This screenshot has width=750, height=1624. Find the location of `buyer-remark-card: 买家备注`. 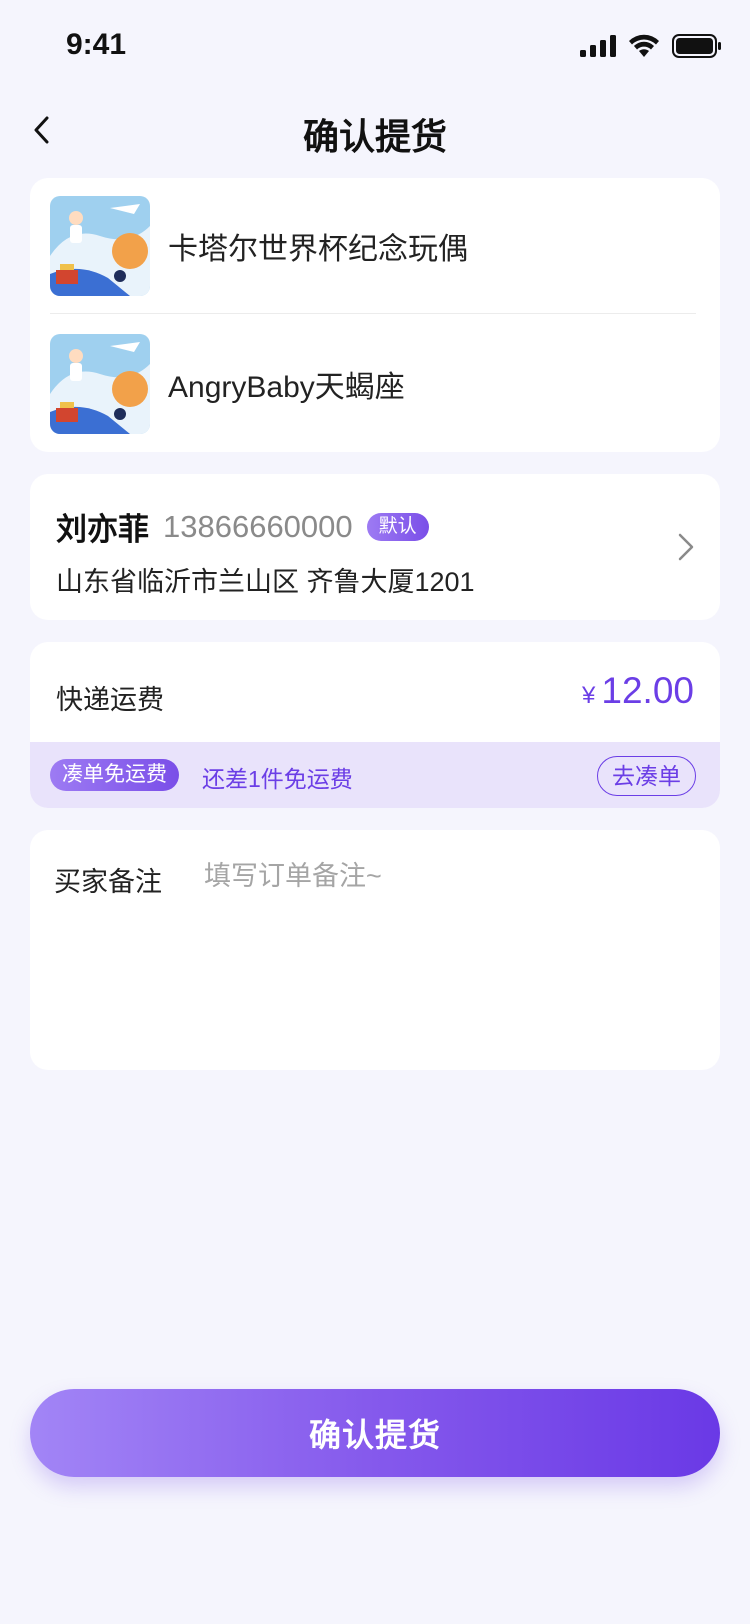

buyer-remark-card: 买家备注 is located at coordinates (375, 950).